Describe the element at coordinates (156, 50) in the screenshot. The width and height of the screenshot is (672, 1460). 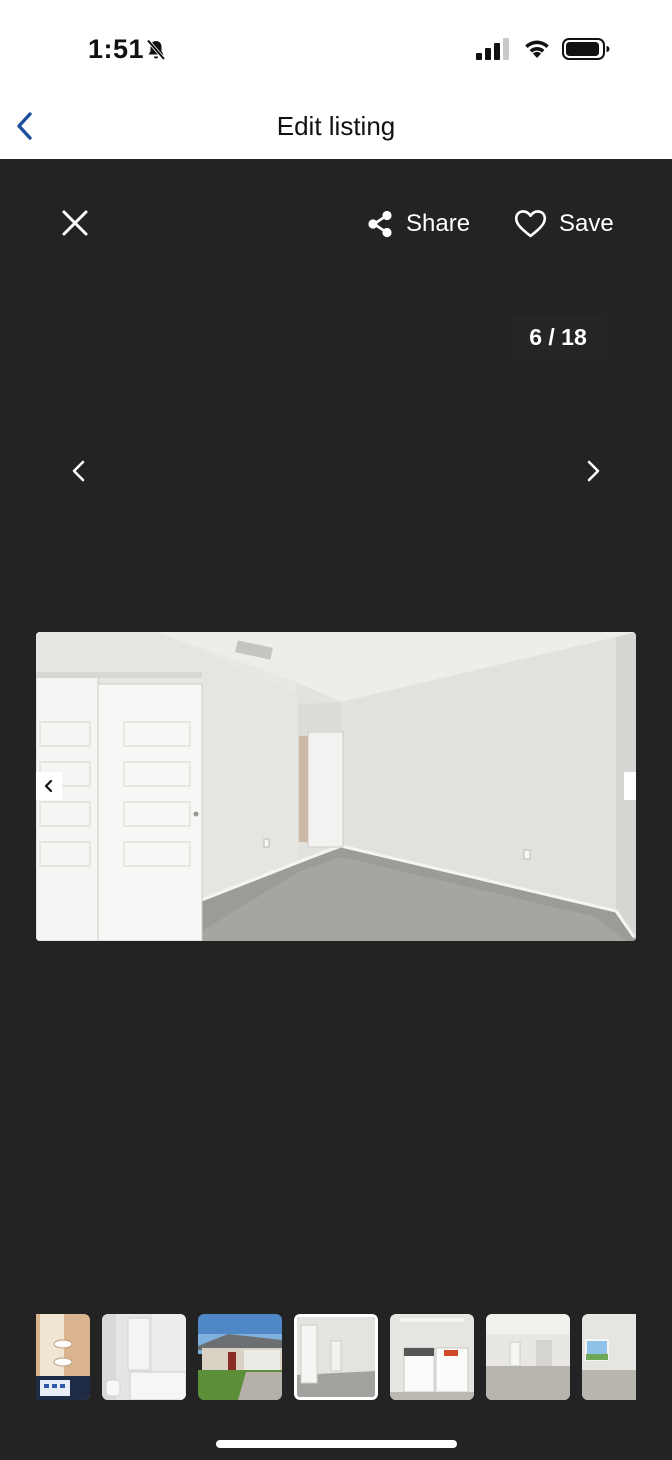
I see `bell-muted-icon` at that location.